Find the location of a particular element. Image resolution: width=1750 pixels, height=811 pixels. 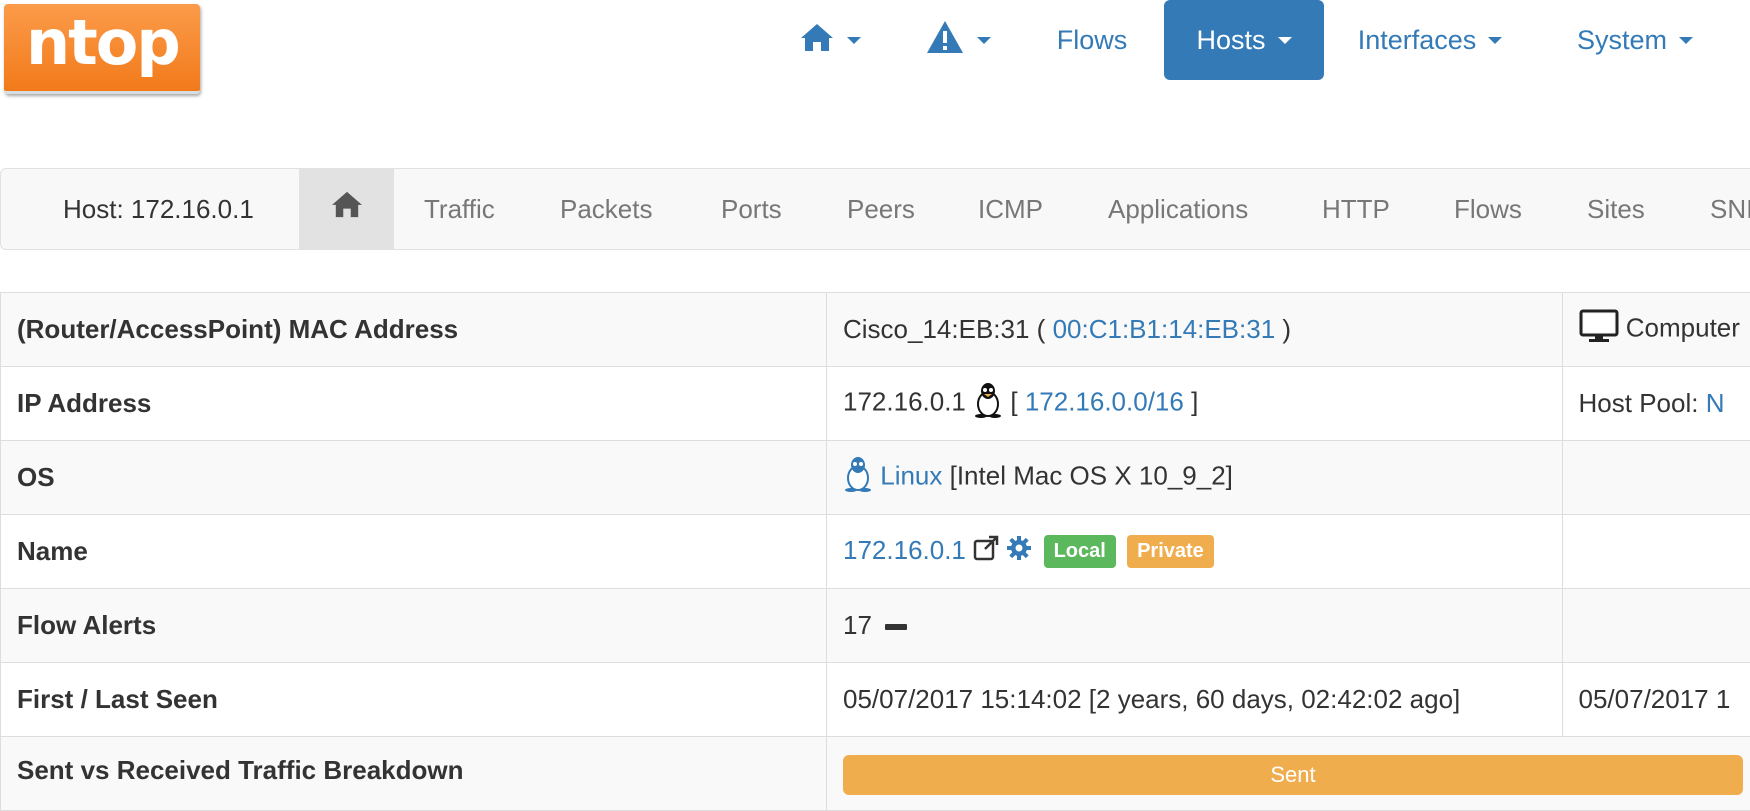

nav-flows-label: Flows is located at coordinates (1092, 40).